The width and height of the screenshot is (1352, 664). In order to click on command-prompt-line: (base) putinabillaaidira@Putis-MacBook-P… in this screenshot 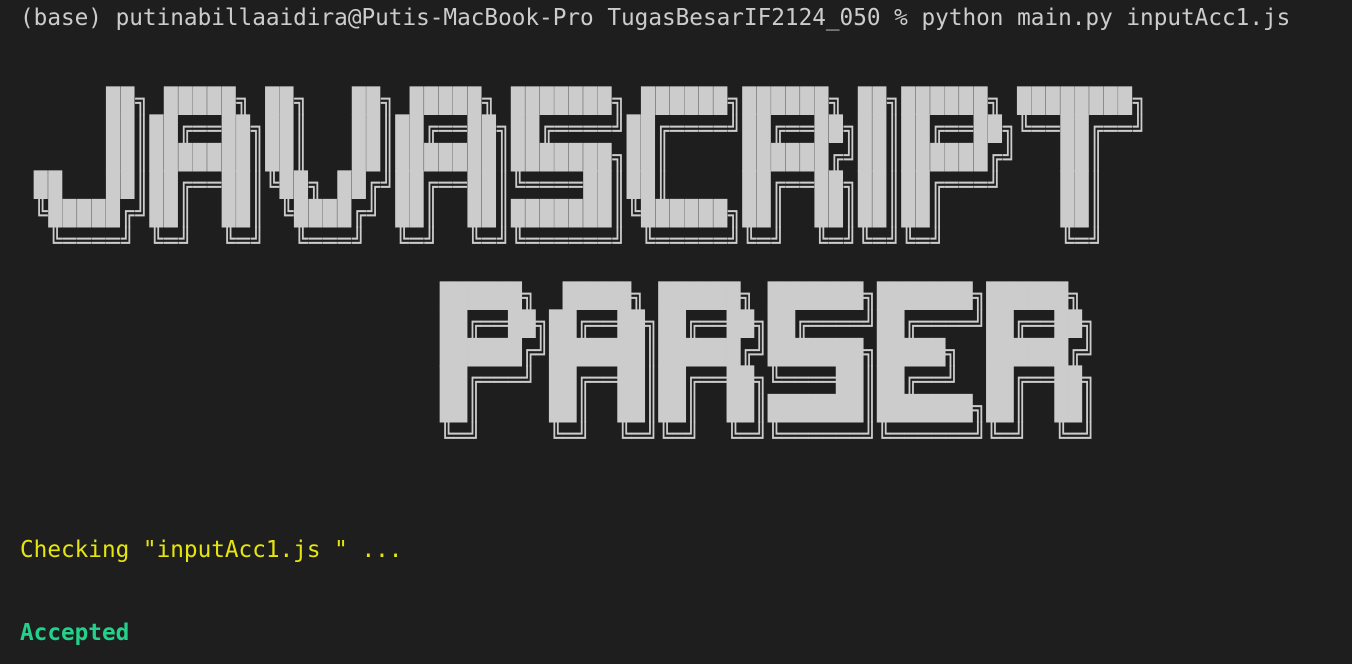, I will do `click(655, 18)`.